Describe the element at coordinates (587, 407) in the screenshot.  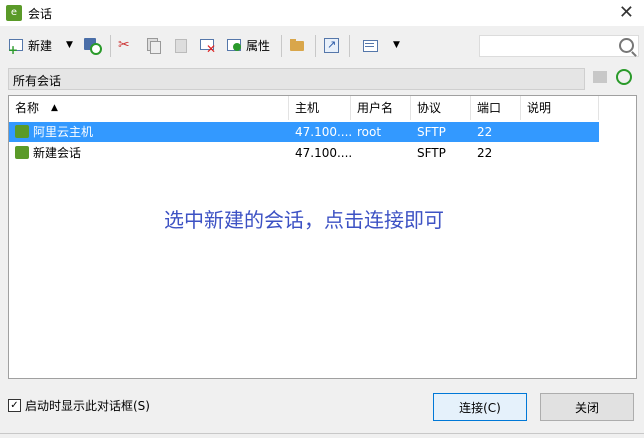
I see `close-button: 关闭` at that location.